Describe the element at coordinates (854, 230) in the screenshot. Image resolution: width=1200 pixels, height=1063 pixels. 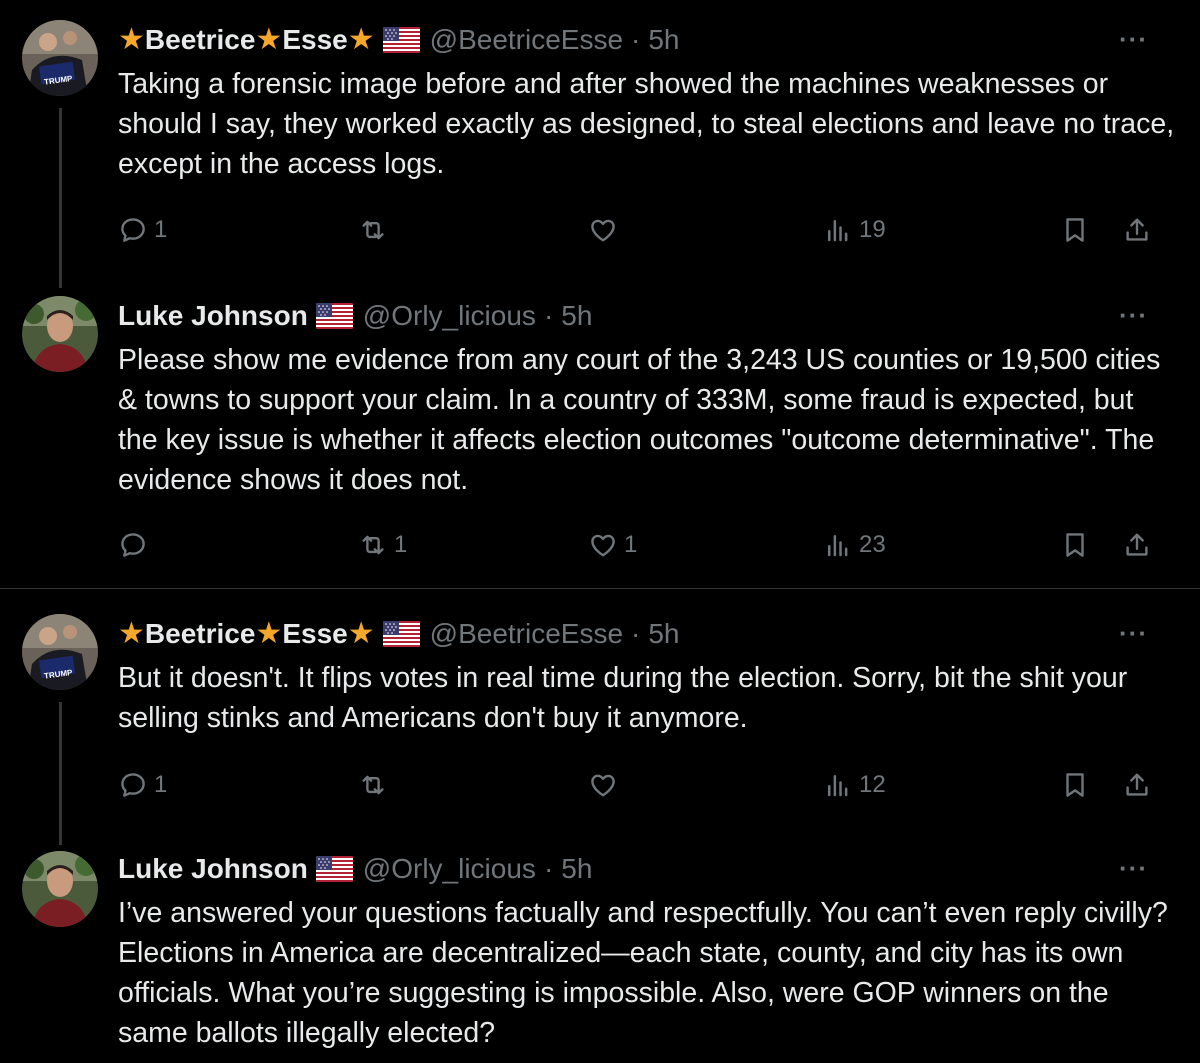
I see `views-button: 19` at that location.